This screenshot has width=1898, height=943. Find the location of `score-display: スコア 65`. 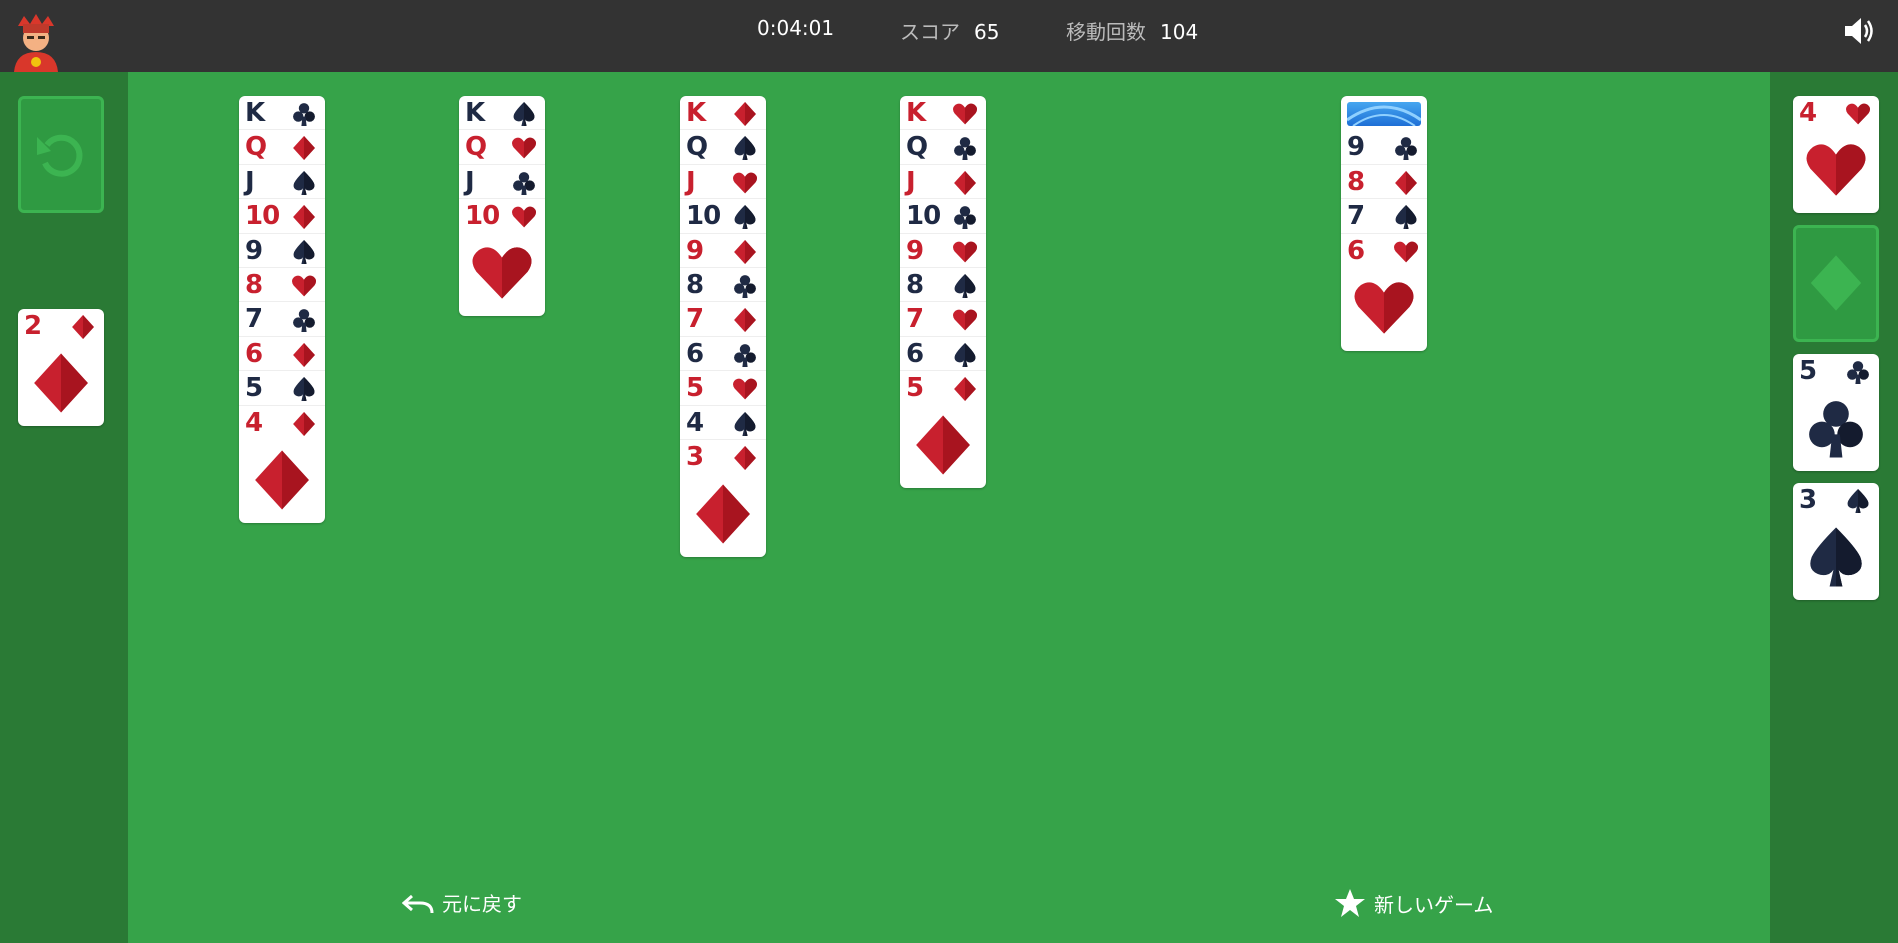

score-display: スコア 65 is located at coordinates (949, 30).